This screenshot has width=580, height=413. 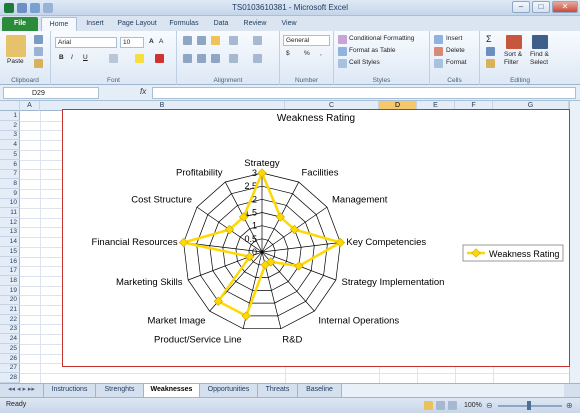 I want to click on conditional-formatting-button: Conditional Formatting, so click(x=381, y=38).